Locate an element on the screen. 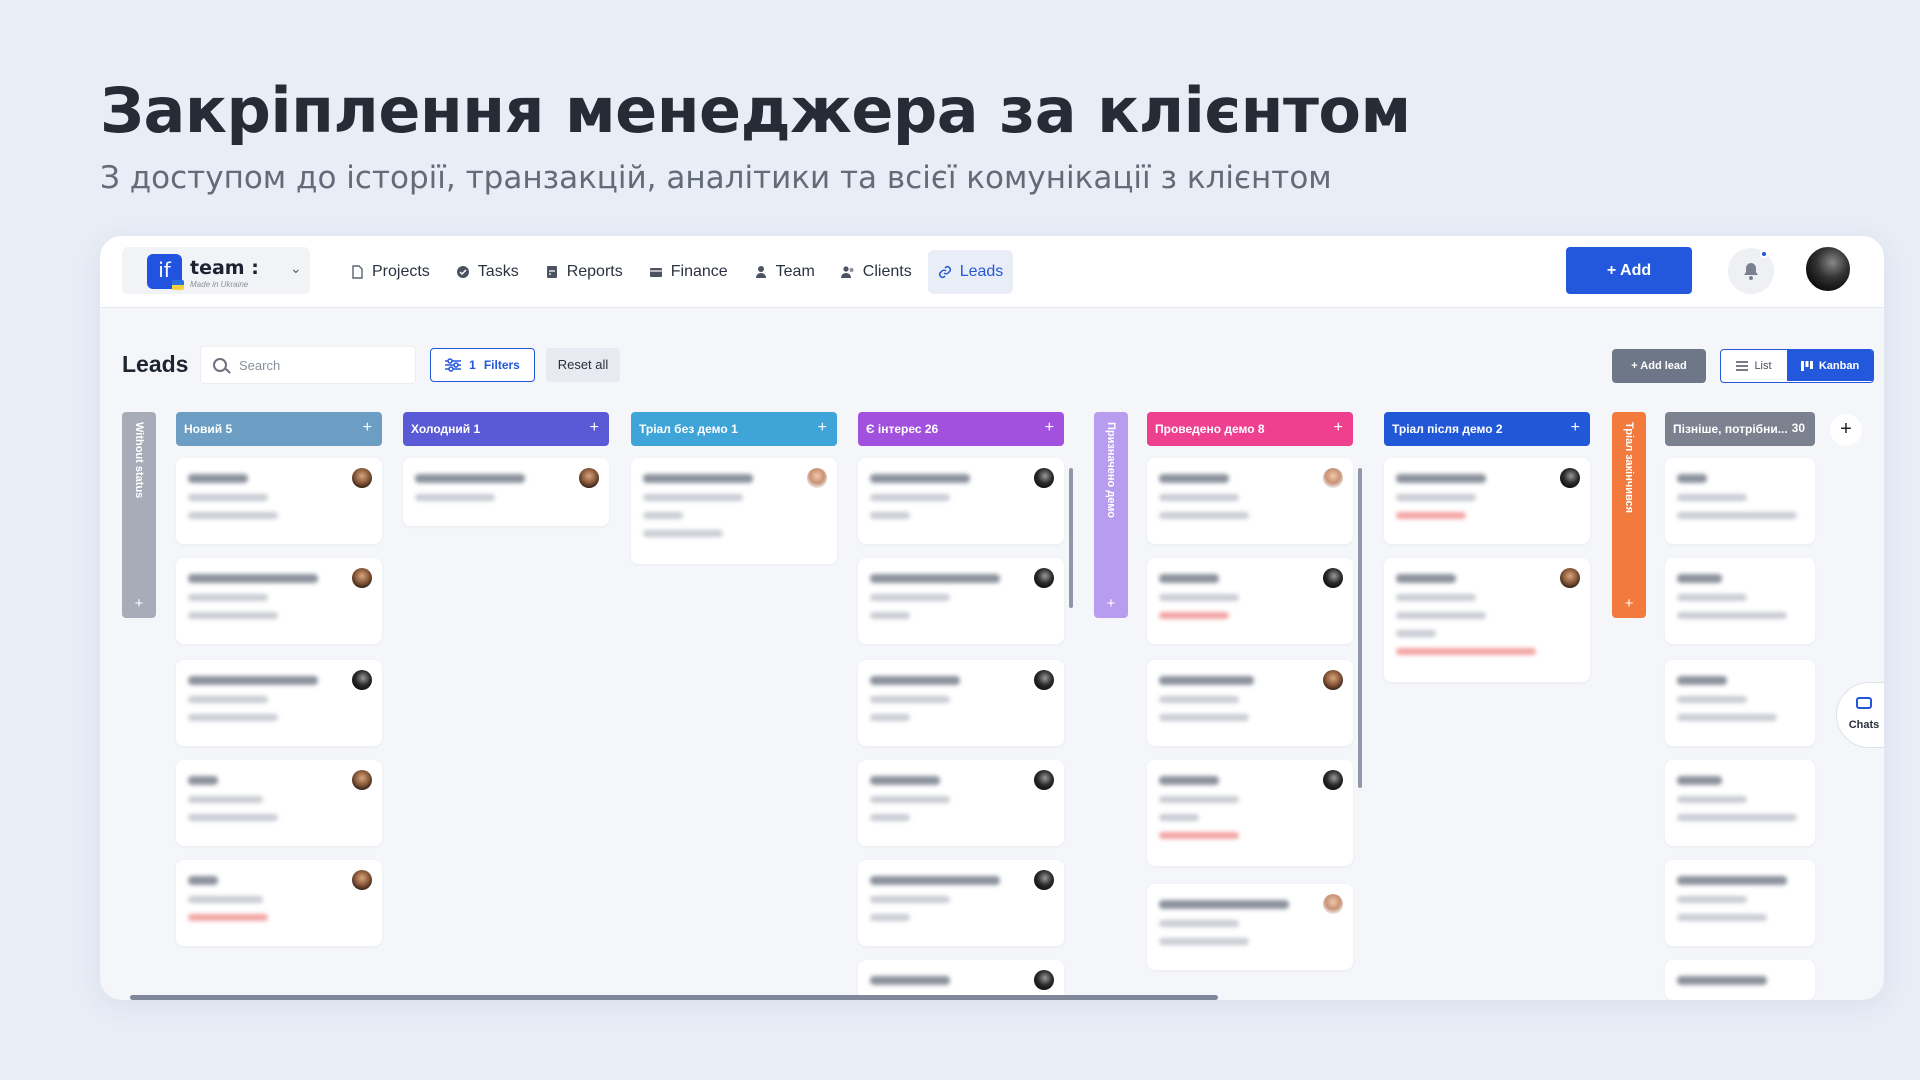 The width and height of the screenshot is (1920, 1080). column-count: 26 is located at coordinates (931, 429).